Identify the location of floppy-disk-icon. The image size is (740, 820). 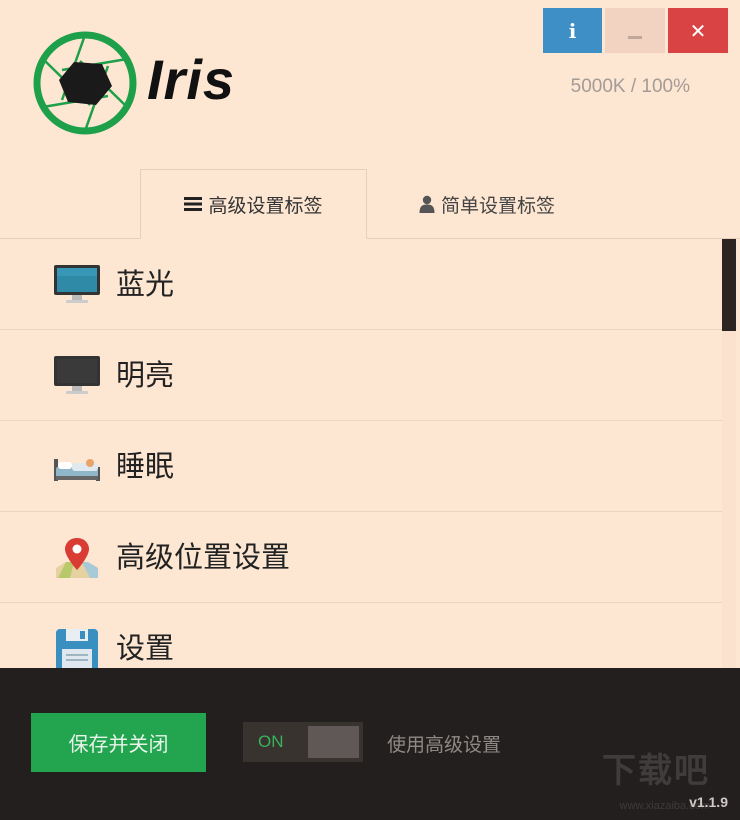
(77, 648).